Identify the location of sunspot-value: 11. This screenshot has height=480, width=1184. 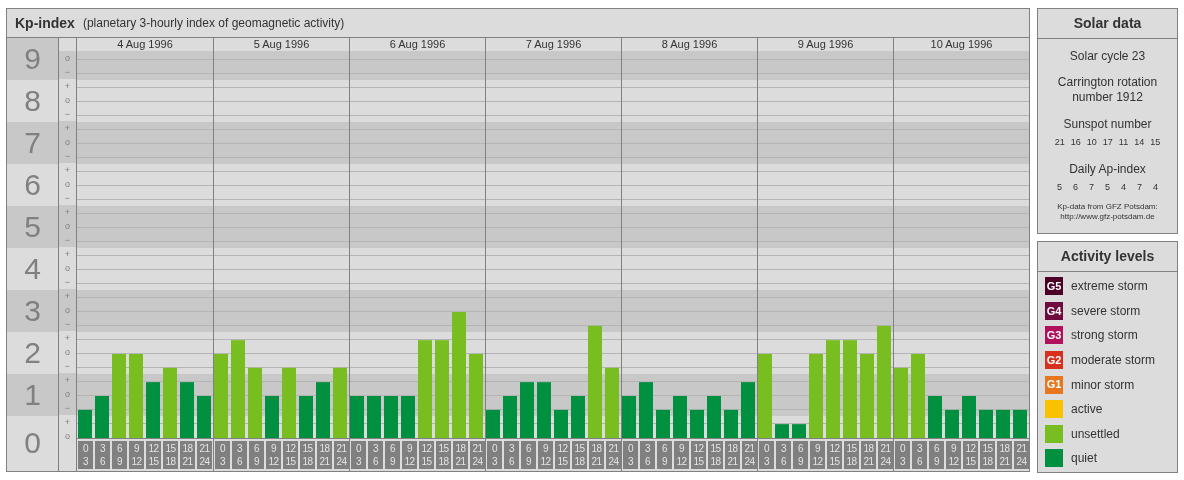
(1123, 142).